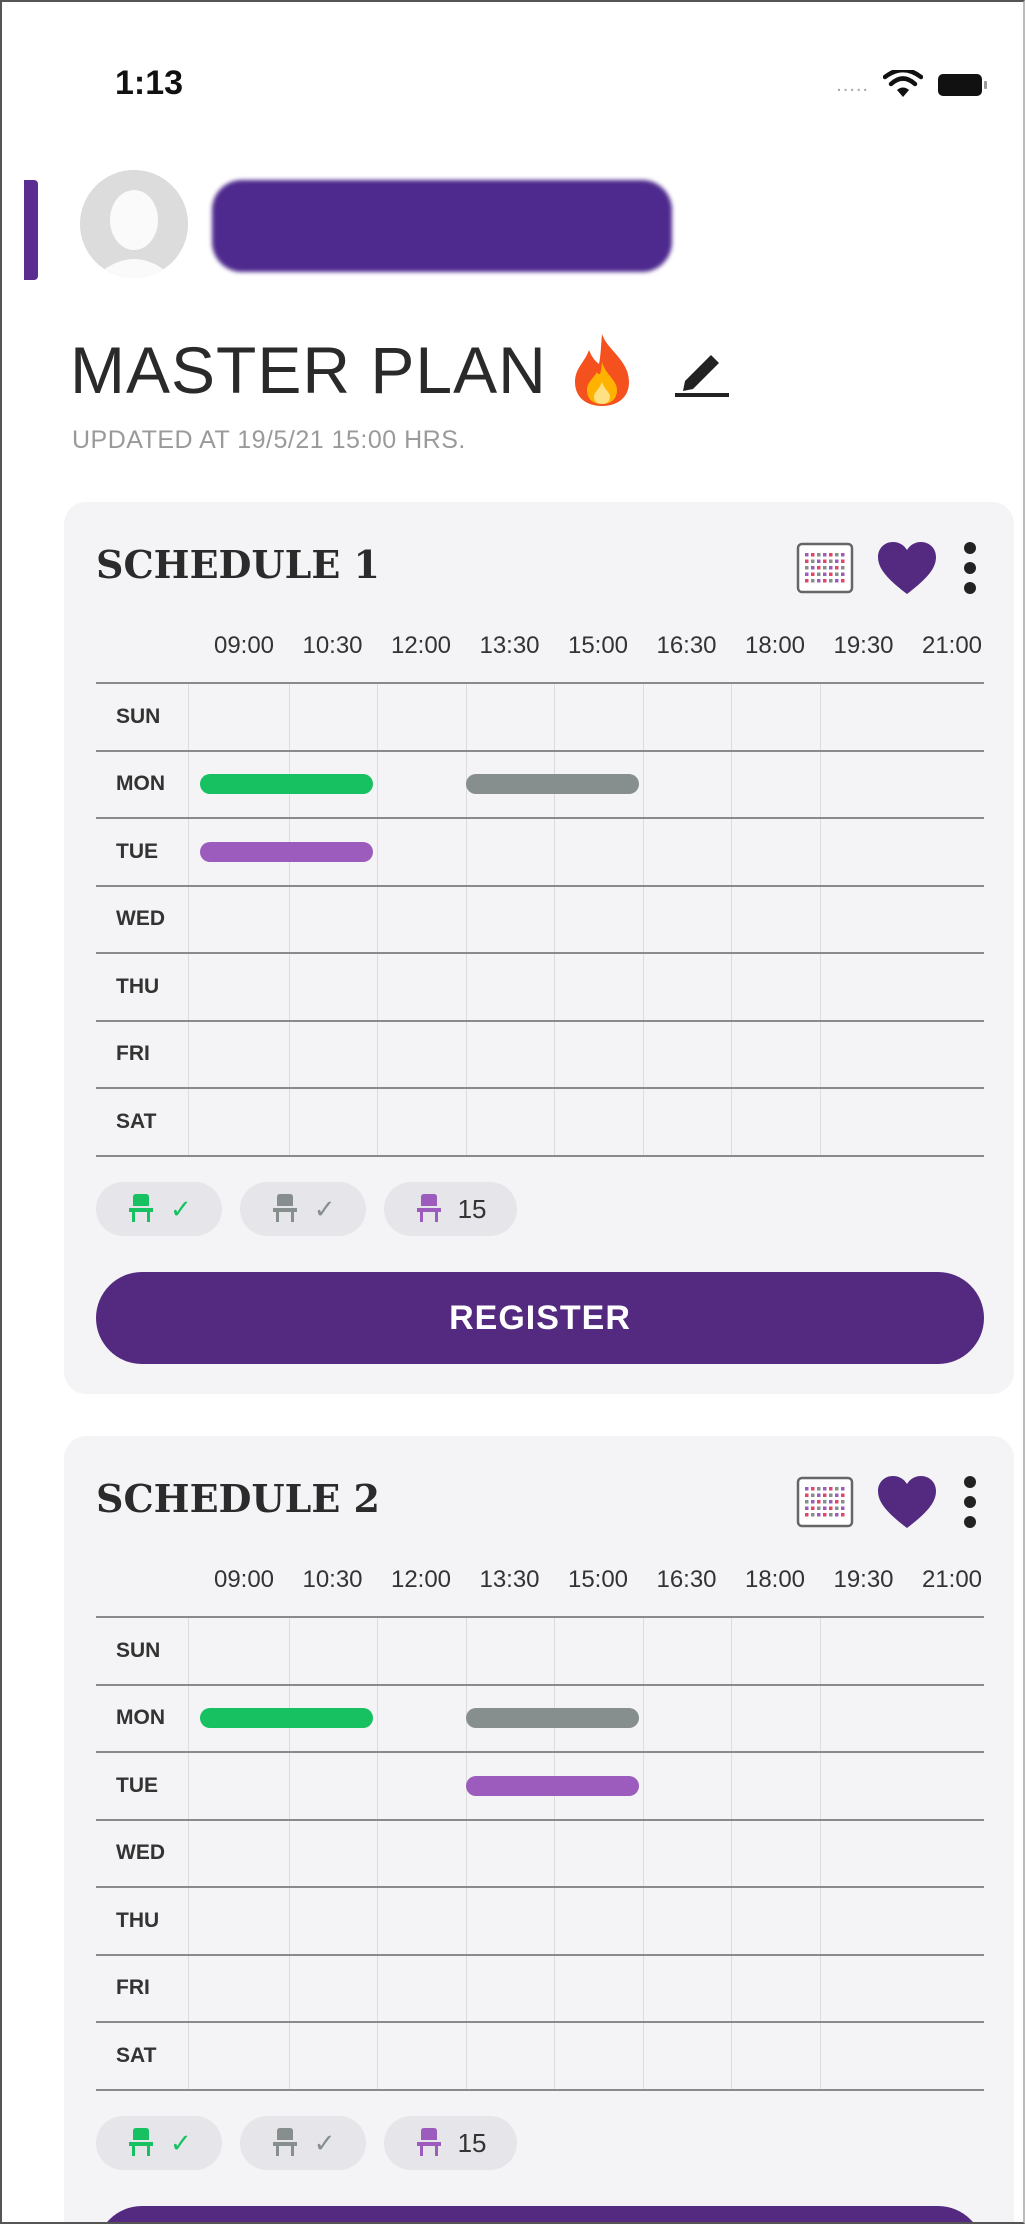 This screenshot has width=1025, height=2224. I want to click on schedule-actions, so click(888, 1502).